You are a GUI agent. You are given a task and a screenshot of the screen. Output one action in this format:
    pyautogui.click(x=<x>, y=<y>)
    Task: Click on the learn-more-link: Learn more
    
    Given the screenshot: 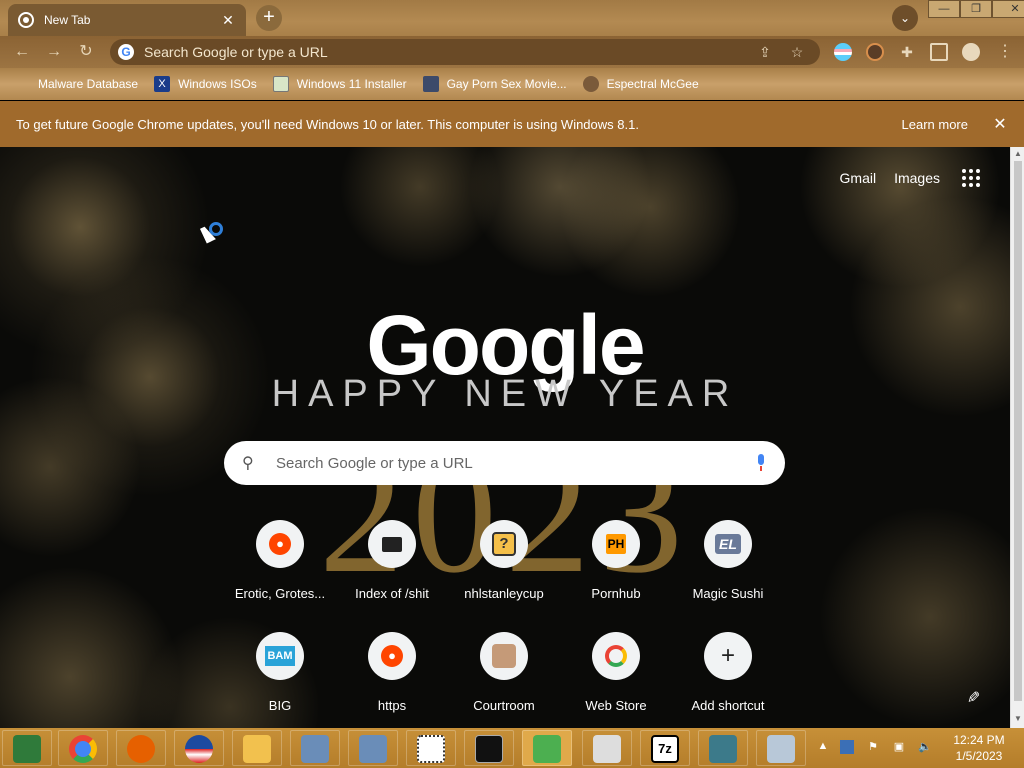 What is the action you would take?
    pyautogui.click(x=935, y=124)
    